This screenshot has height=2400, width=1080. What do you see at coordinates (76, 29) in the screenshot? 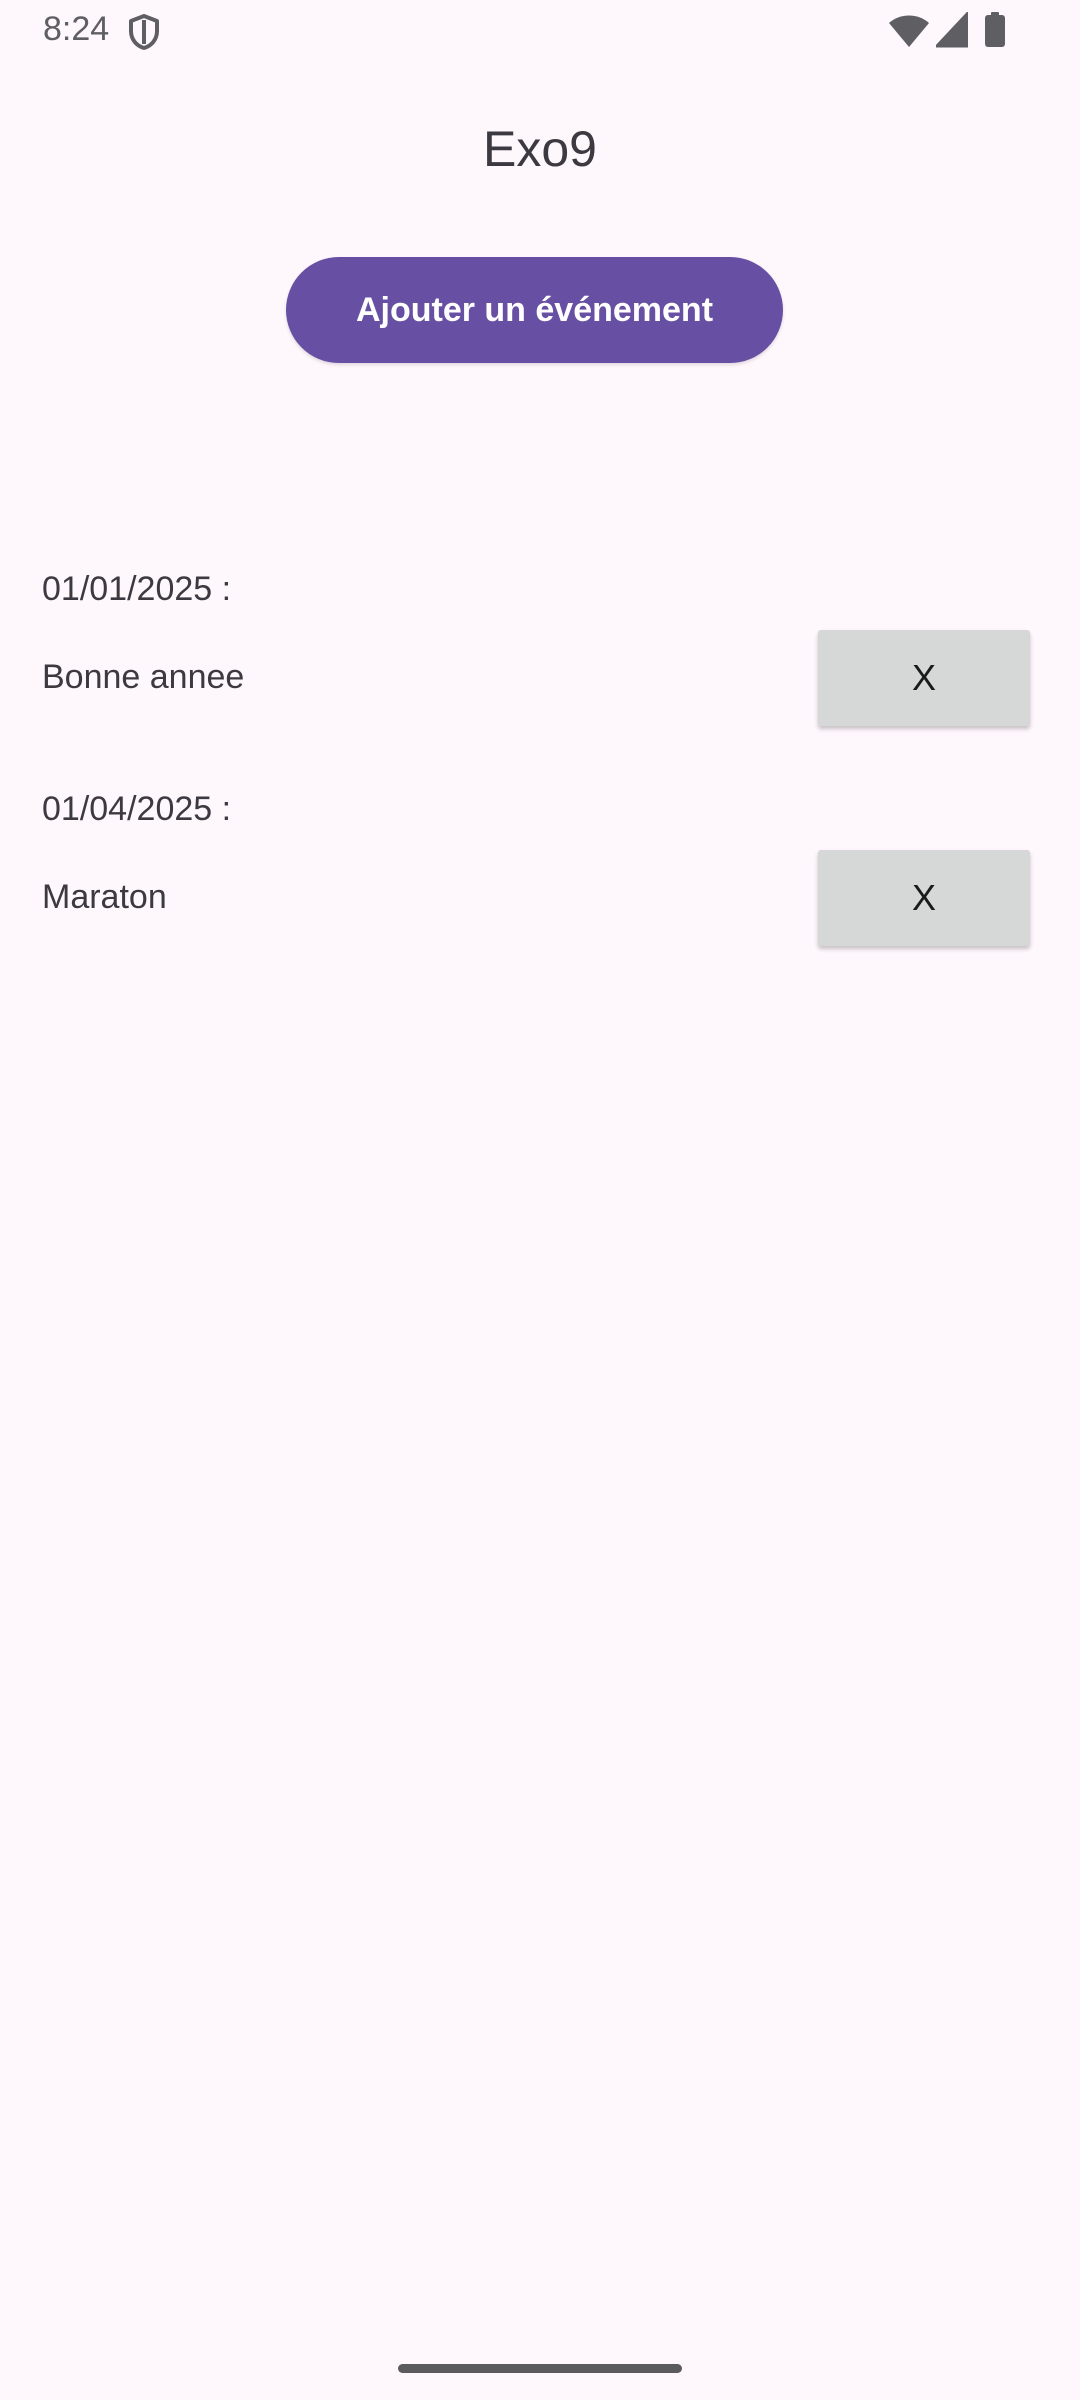
I see `status-time: 8:24` at bounding box center [76, 29].